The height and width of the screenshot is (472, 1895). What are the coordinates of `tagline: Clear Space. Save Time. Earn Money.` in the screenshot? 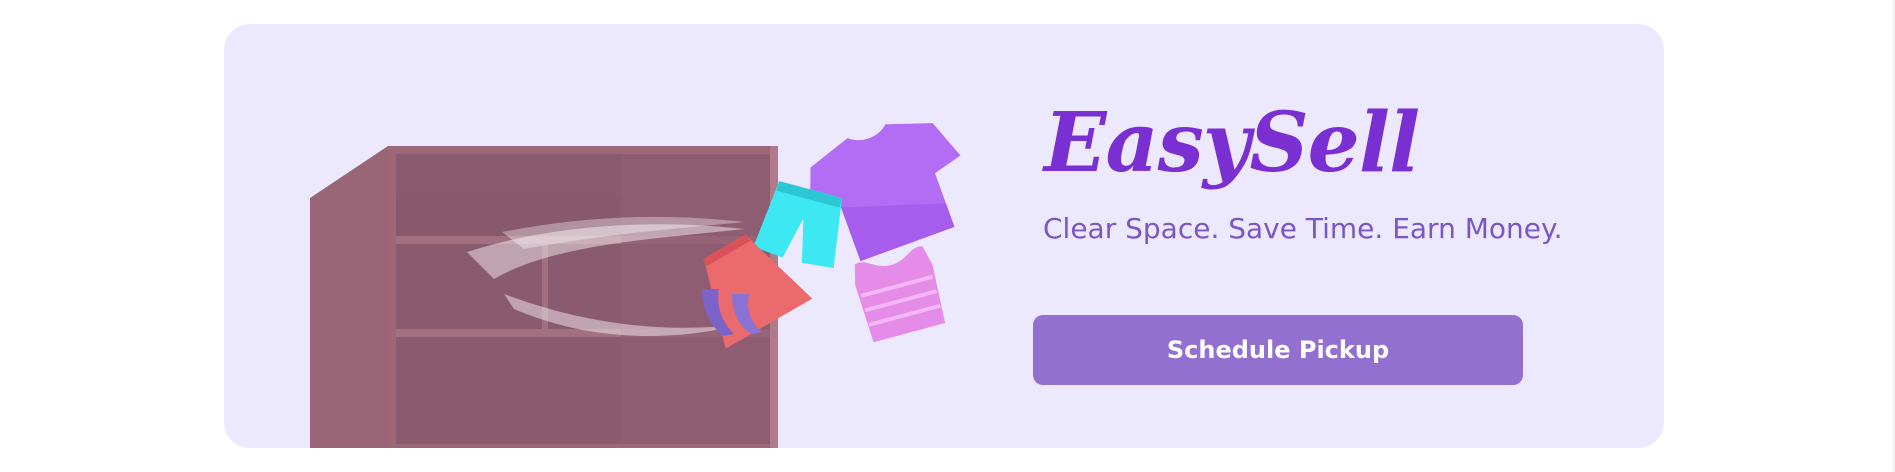 It's located at (1303, 228).